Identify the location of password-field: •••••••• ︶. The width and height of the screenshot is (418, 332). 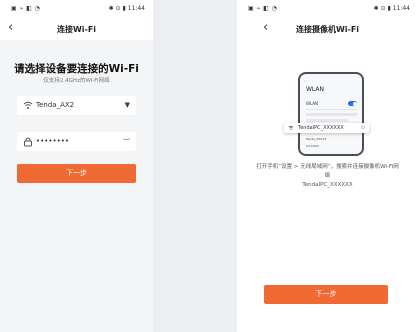
(76, 141).